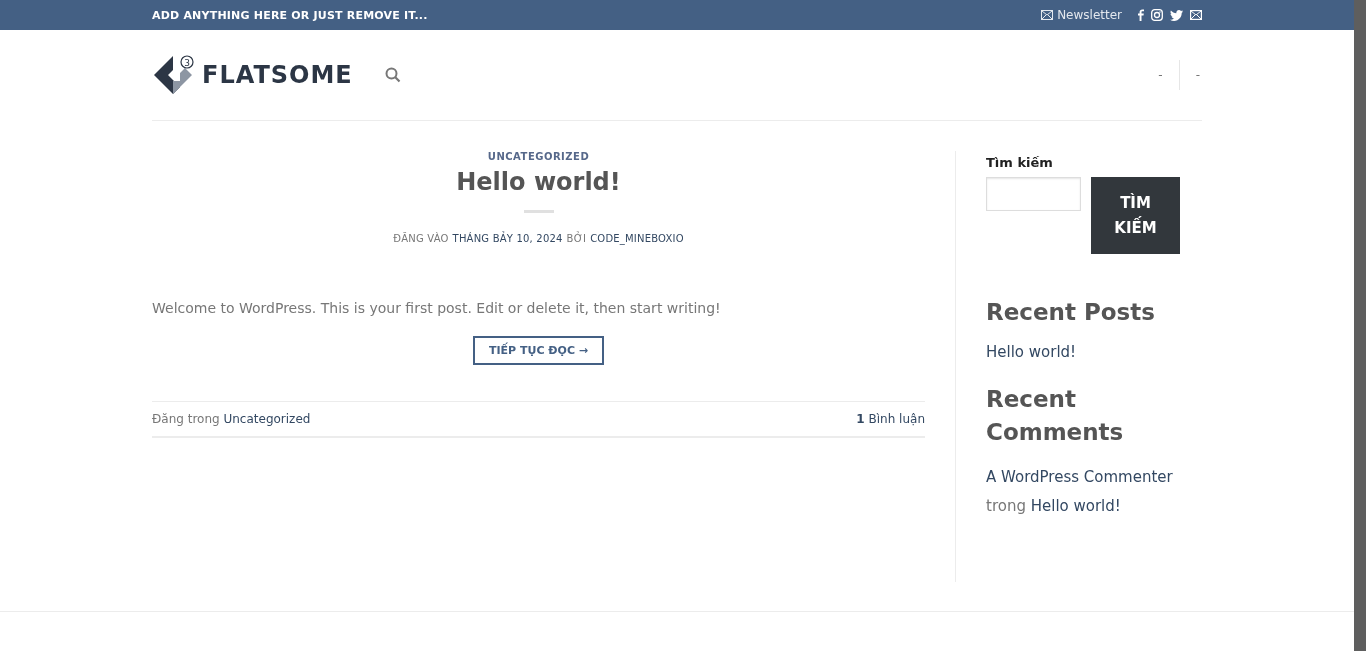 This screenshot has height=651, width=1366. I want to click on author-link: CODE_MINEBOXIO, so click(637, 238).